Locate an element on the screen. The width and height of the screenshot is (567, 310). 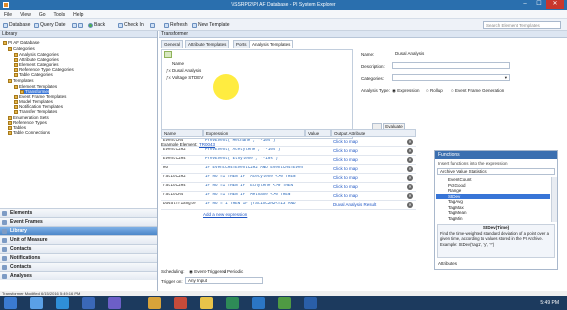
function-category-select: Archive Value Statistics is located at coordinates (496, 171).